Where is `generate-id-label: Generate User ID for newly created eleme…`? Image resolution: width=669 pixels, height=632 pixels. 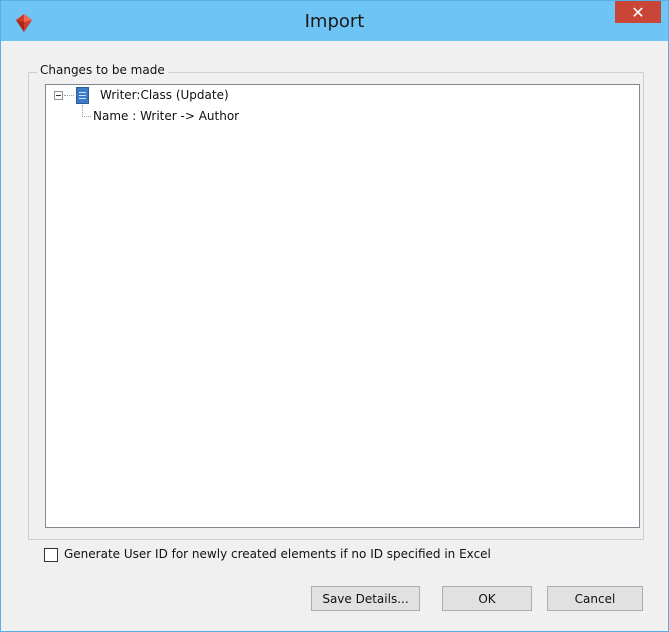
generate-id-label: Generate User ID for newly created eleme… is located at coordinates (277, 554).